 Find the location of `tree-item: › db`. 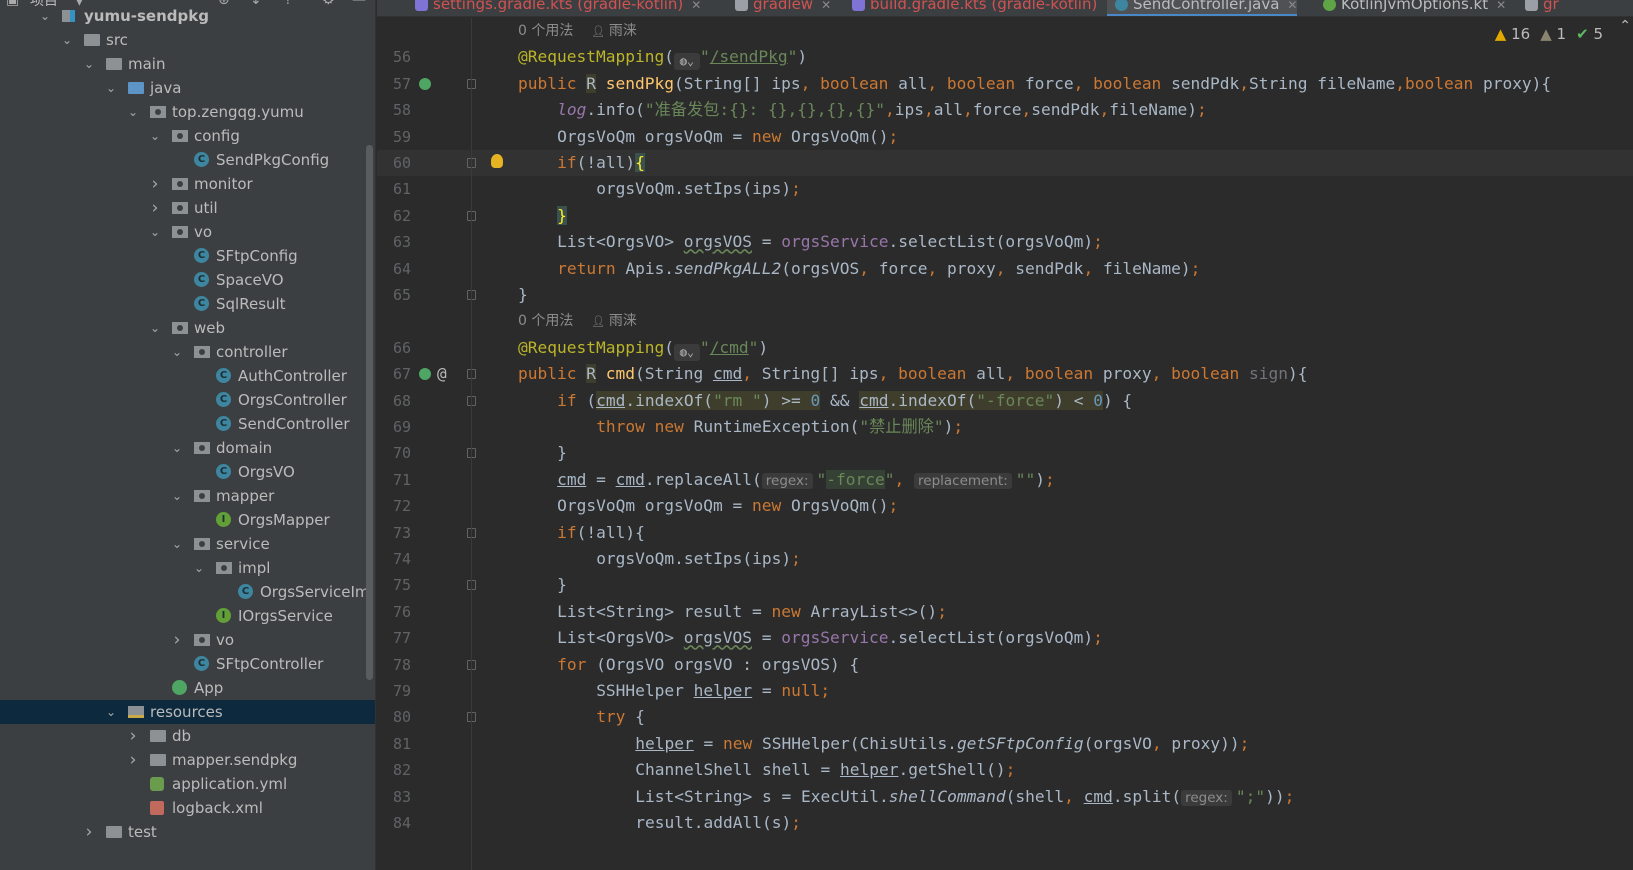

tree-item: › db is located at coordinates (187, 736).